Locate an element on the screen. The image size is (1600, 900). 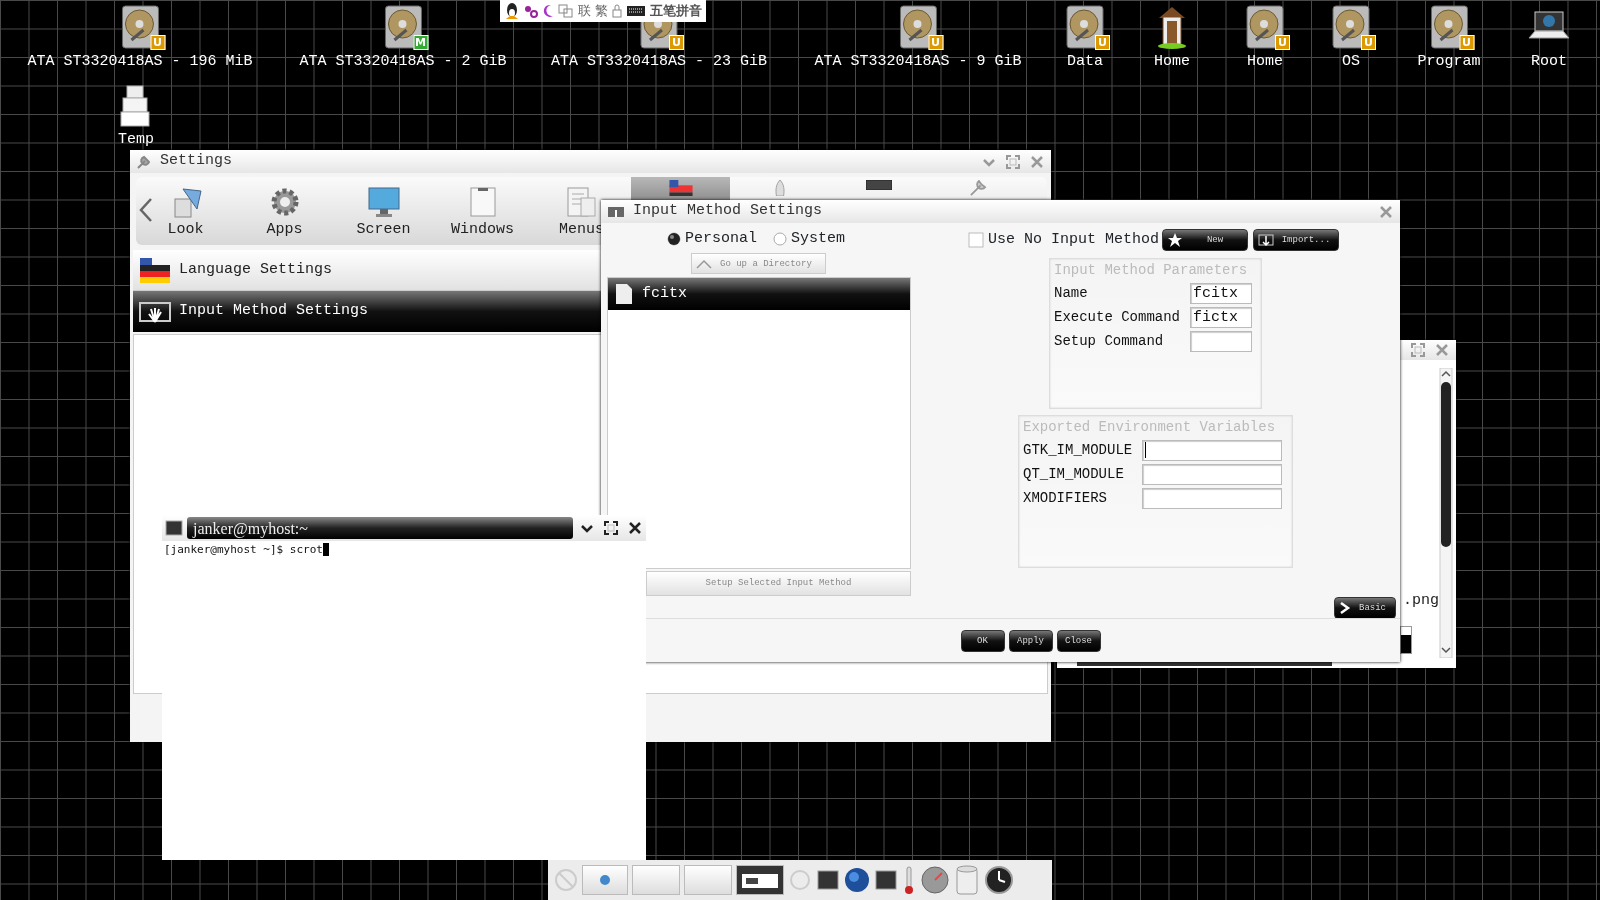
file-name-text: .png is located at coordinates (1421, 601).